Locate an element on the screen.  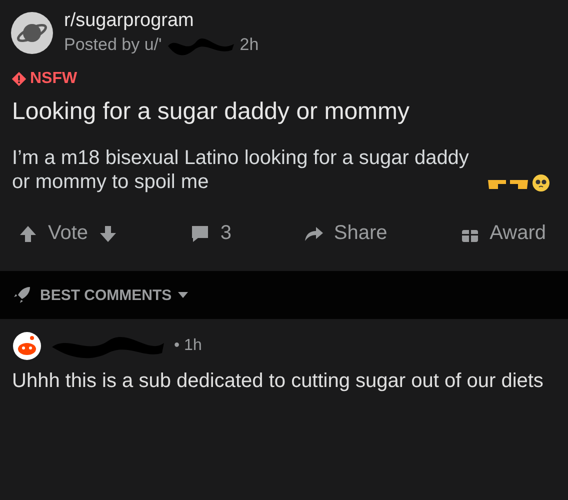
upvote-icon is located at coordinates (28, 234).